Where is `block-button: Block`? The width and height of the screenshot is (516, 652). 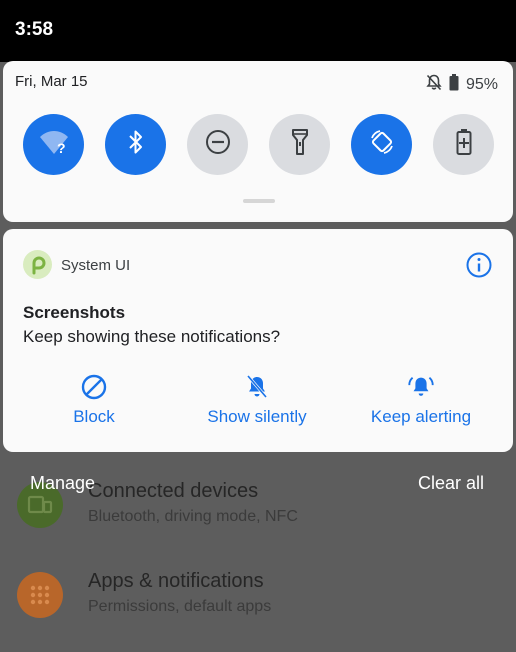
block-button: Block is located at coordinates (94, 403).